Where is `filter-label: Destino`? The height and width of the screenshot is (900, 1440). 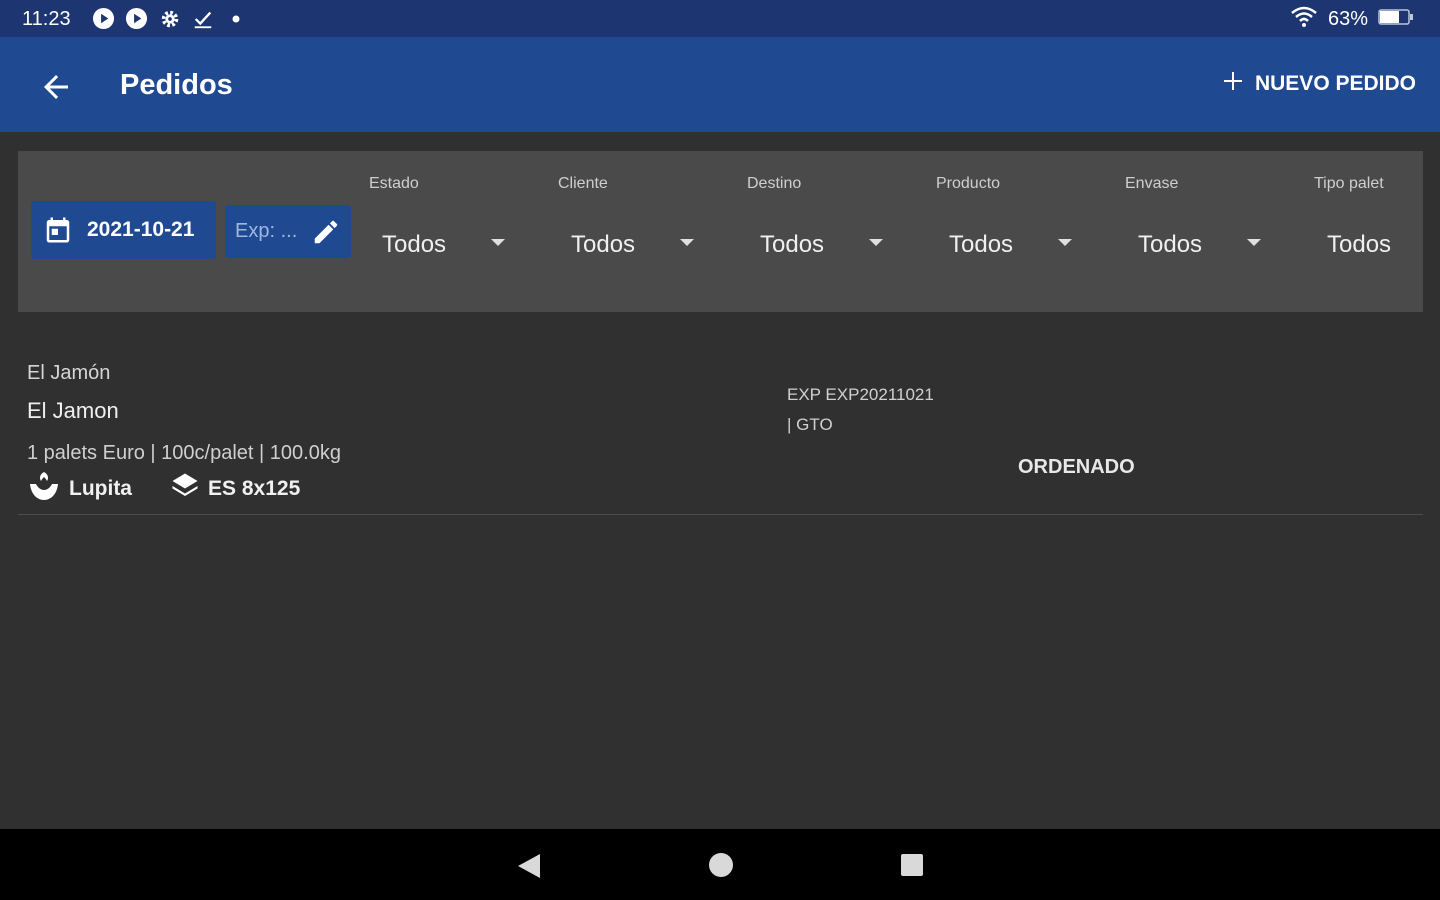
filter-label: Destino is located at coordinates (774, 183).